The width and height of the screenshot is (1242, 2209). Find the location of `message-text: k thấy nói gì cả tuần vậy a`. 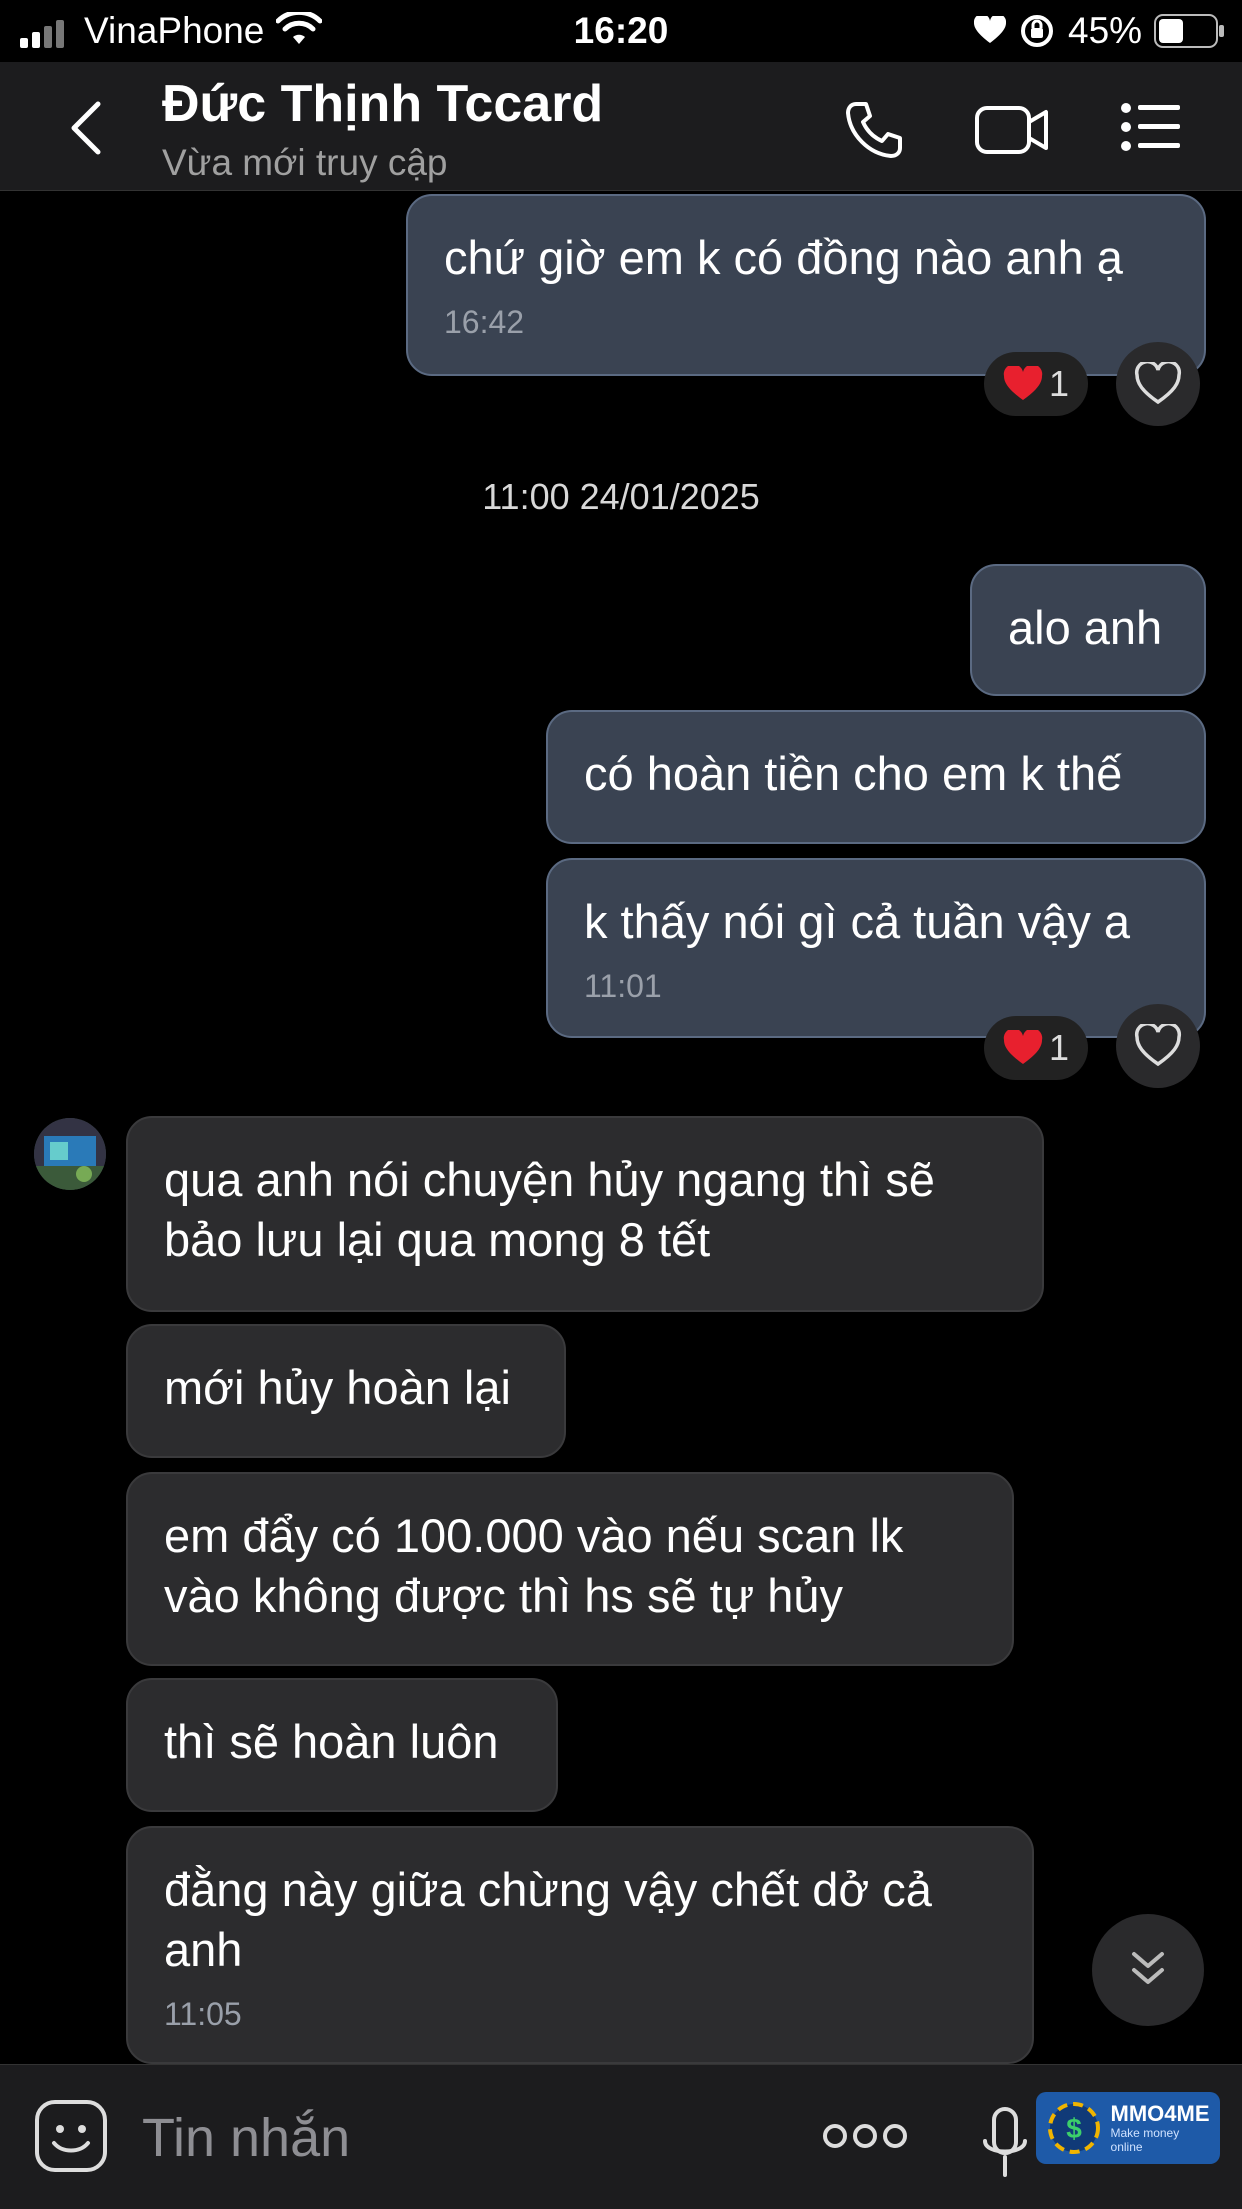

message-text: k thấy nói gì cả tuần vậy a is located at coordinates (857, 921).